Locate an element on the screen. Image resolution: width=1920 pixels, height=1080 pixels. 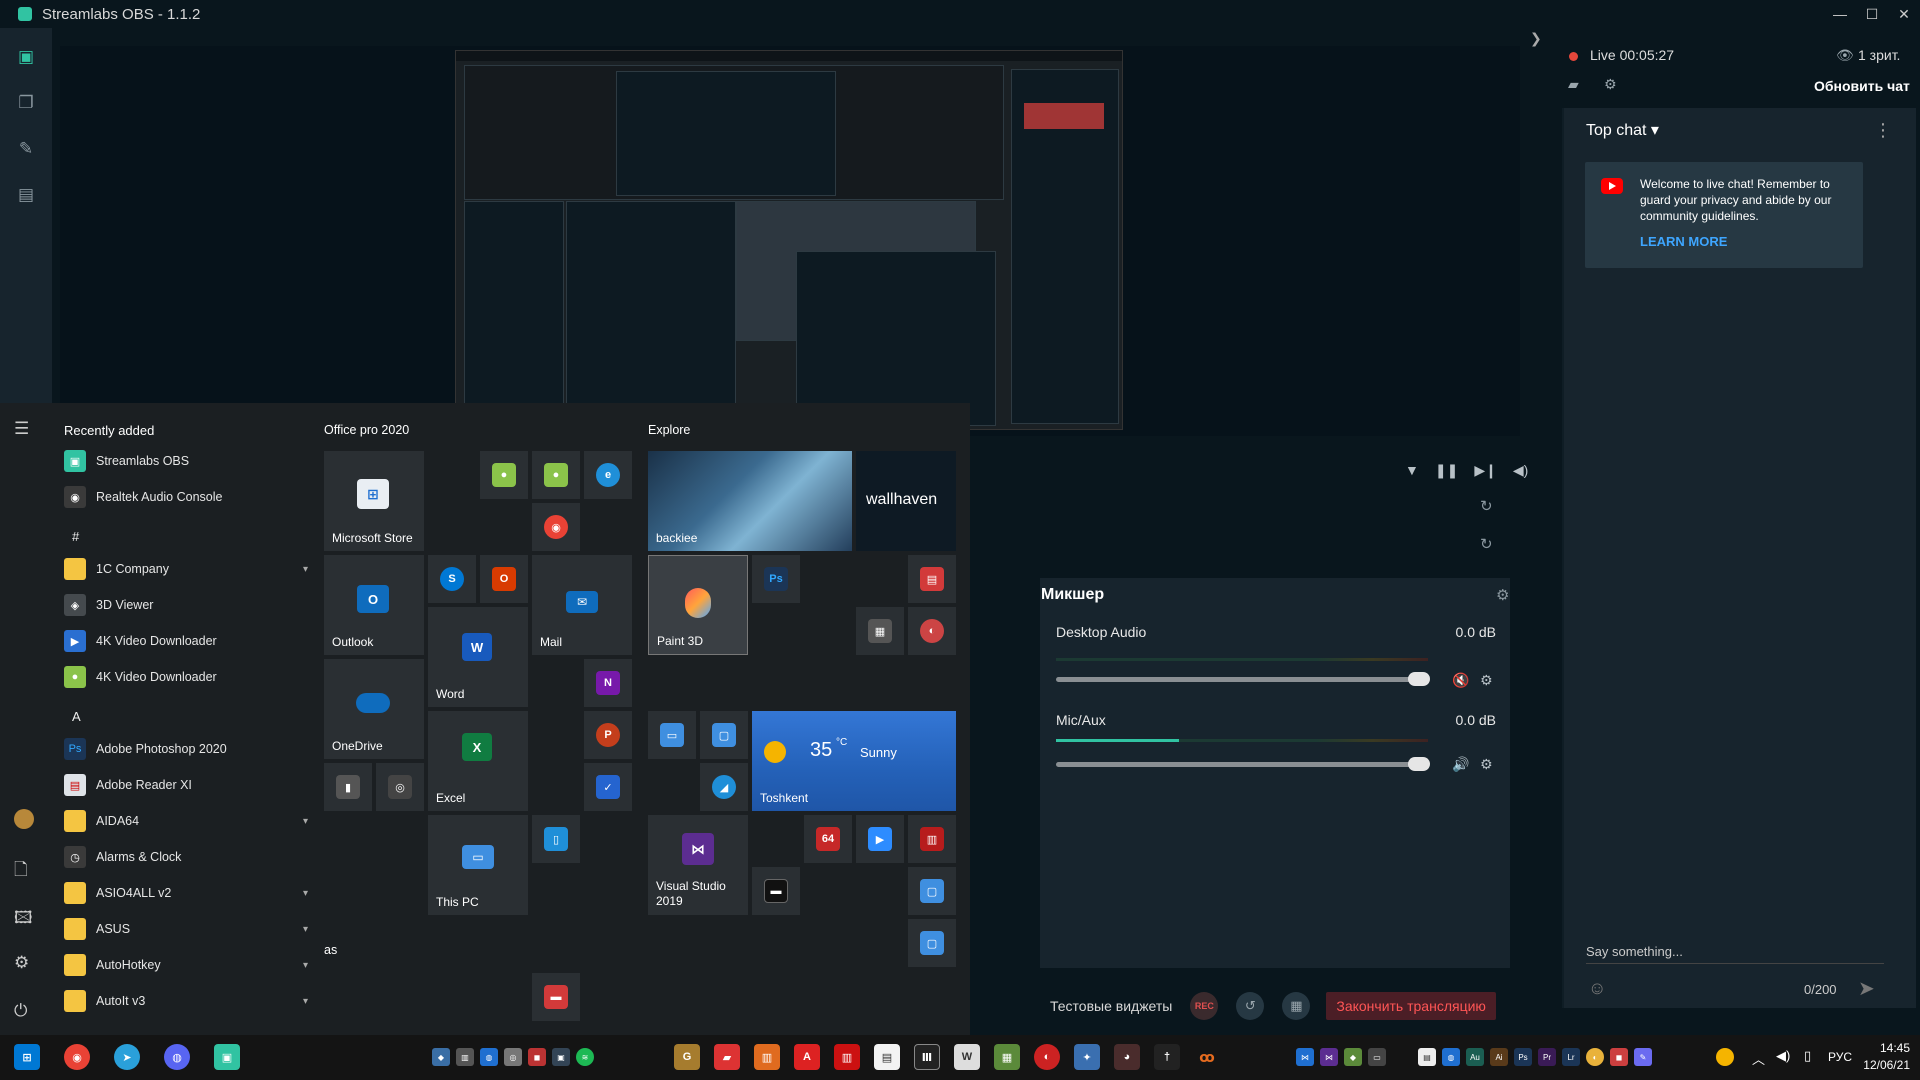
tray-app-icon: ▥ is located at coordinates (465, 1057).